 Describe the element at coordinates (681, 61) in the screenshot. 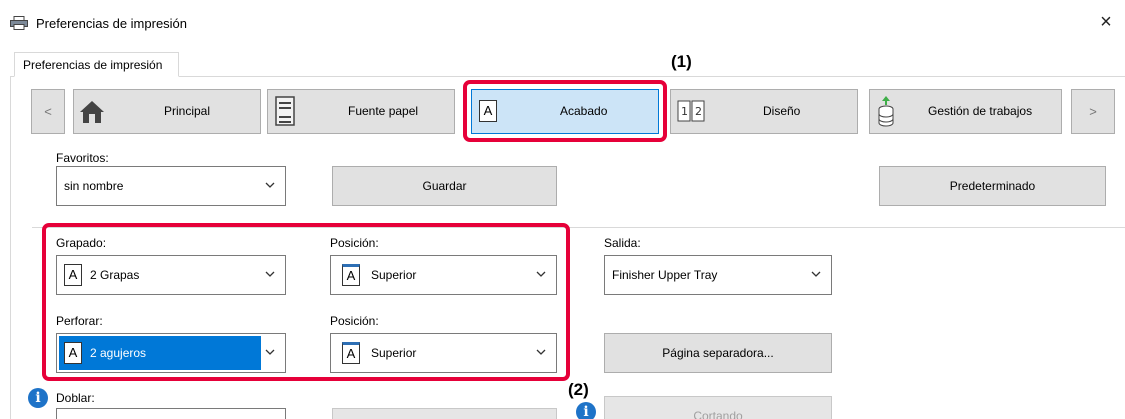

I see `callout-label-1: (1)` at that location.